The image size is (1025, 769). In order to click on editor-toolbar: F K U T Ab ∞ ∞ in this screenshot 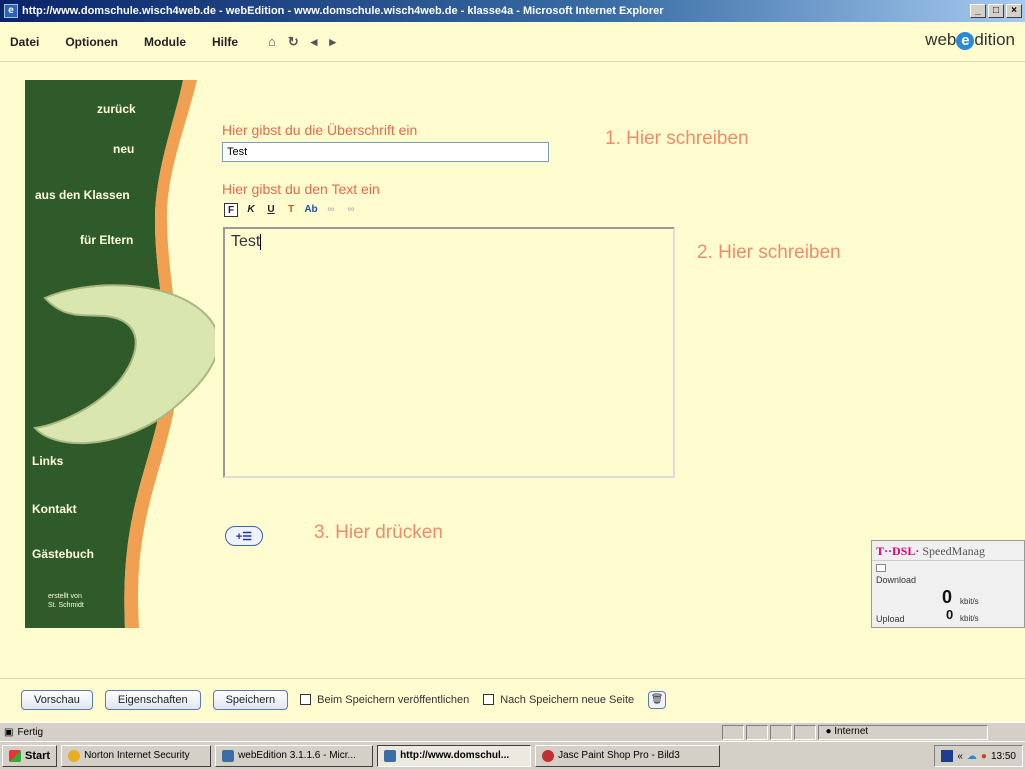, I will do `click(291, 210)`.